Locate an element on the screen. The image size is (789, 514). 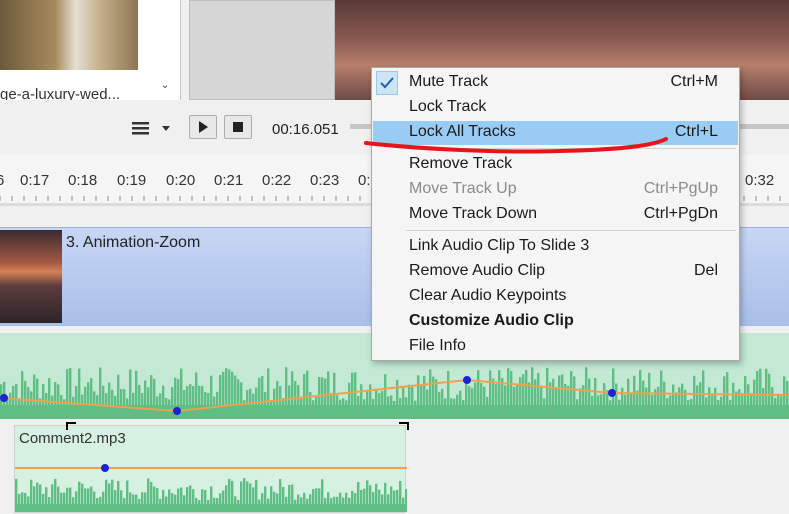
menu-item-label: Link Audio Clip To Slide 3 is located at coordinates (499, 245).